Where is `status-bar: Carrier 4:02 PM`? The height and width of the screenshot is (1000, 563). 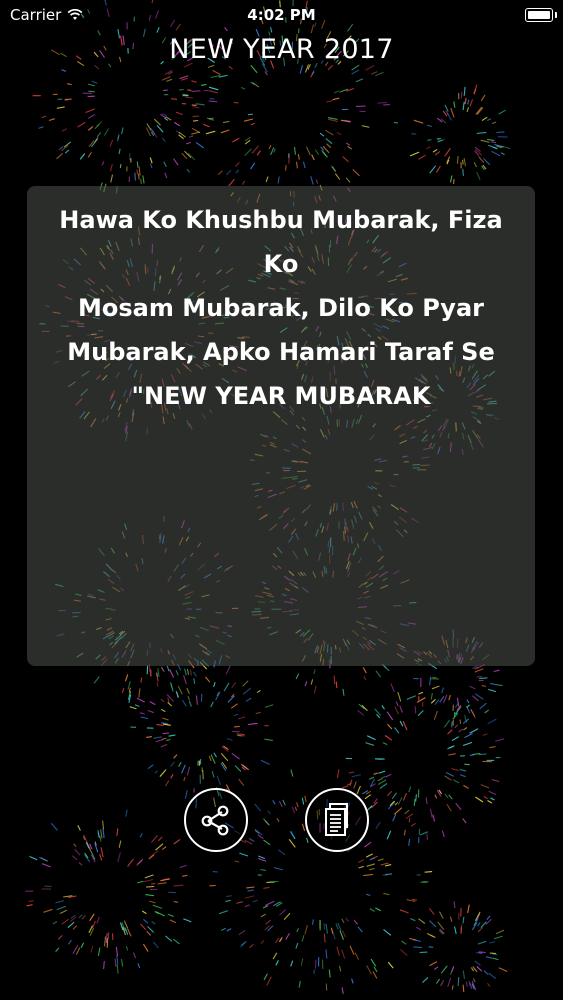
status-bar: Carrier 4:02 PM is located at coordinates (281, 15).